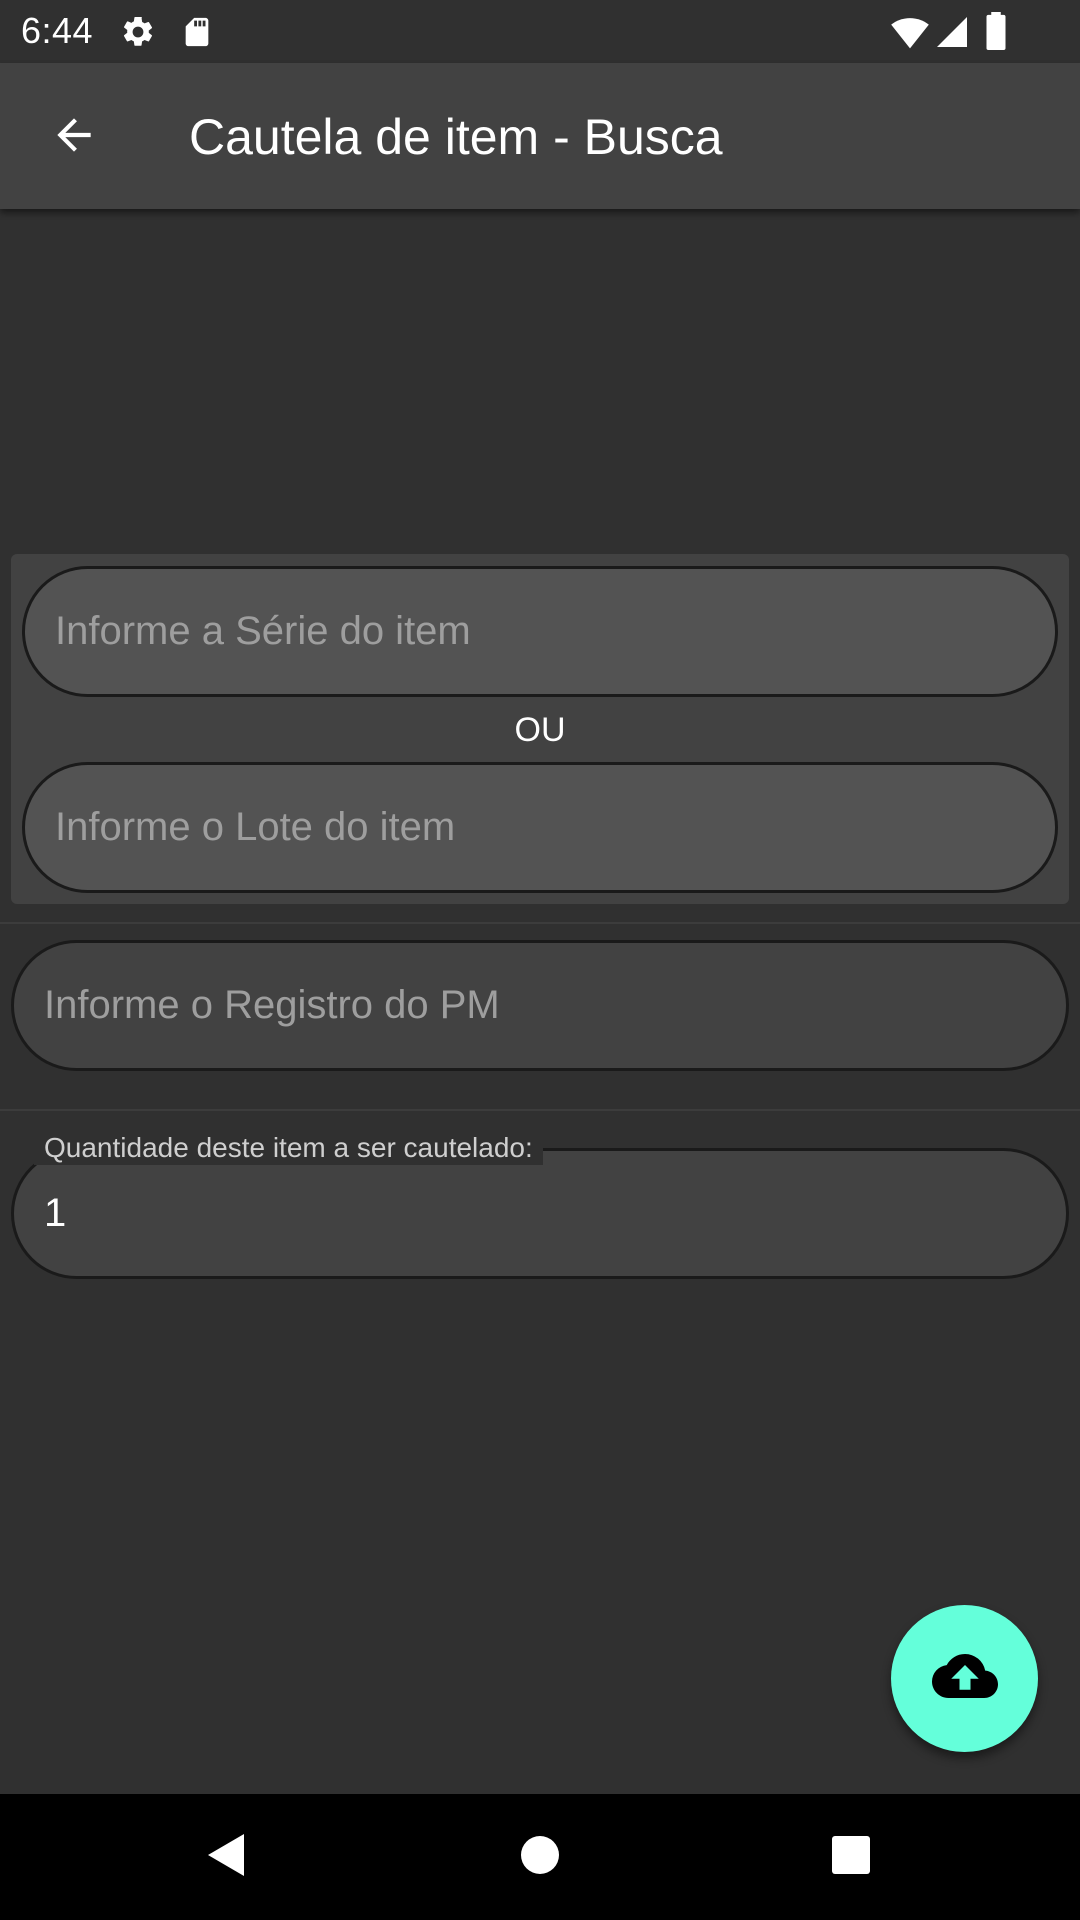 This screenshot has height=1920, width=1080. I want to click on lote-field, so click(540, 827).